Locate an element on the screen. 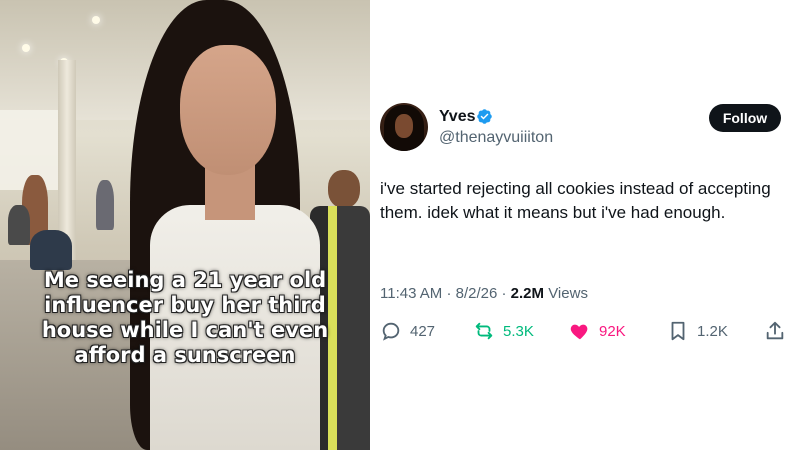 Image resolution: width=800 pixels, height=450 pixels. reply-button: 427 is located at coordinates (407, 331).